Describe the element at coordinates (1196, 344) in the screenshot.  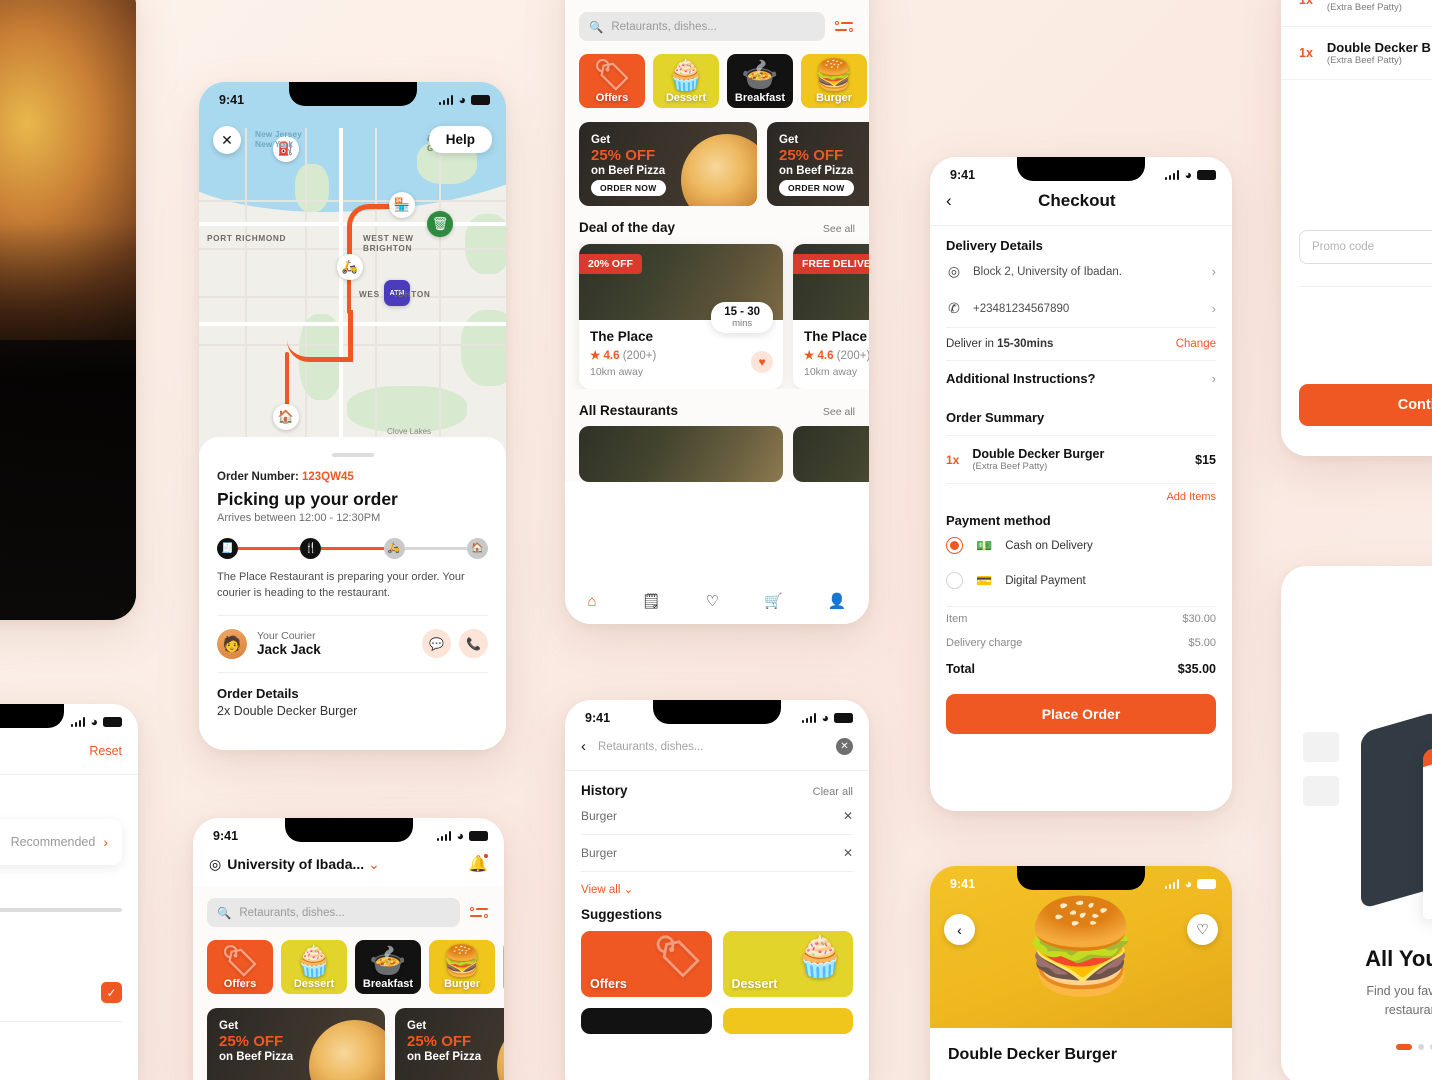
I see `change-link: Change` at that location.